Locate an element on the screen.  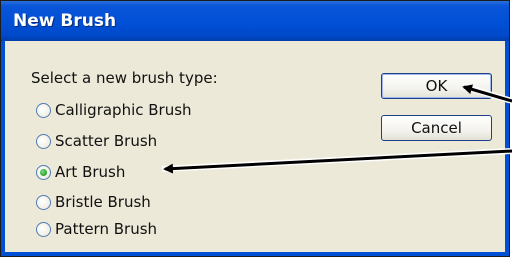
window-border-left is located at coordinates (3, 148).